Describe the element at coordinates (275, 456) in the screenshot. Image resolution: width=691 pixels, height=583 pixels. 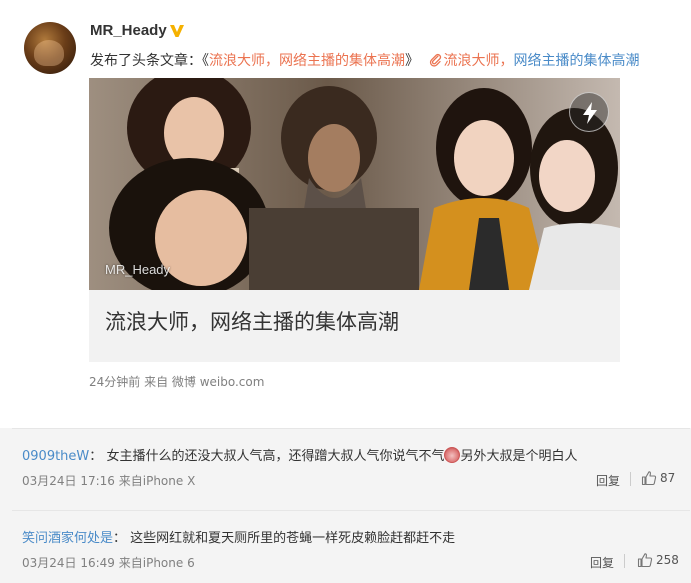
I see `comment-text: 女主播什么的还没大叔人气高，还得蹭大叔人气你说气不气` at that location.